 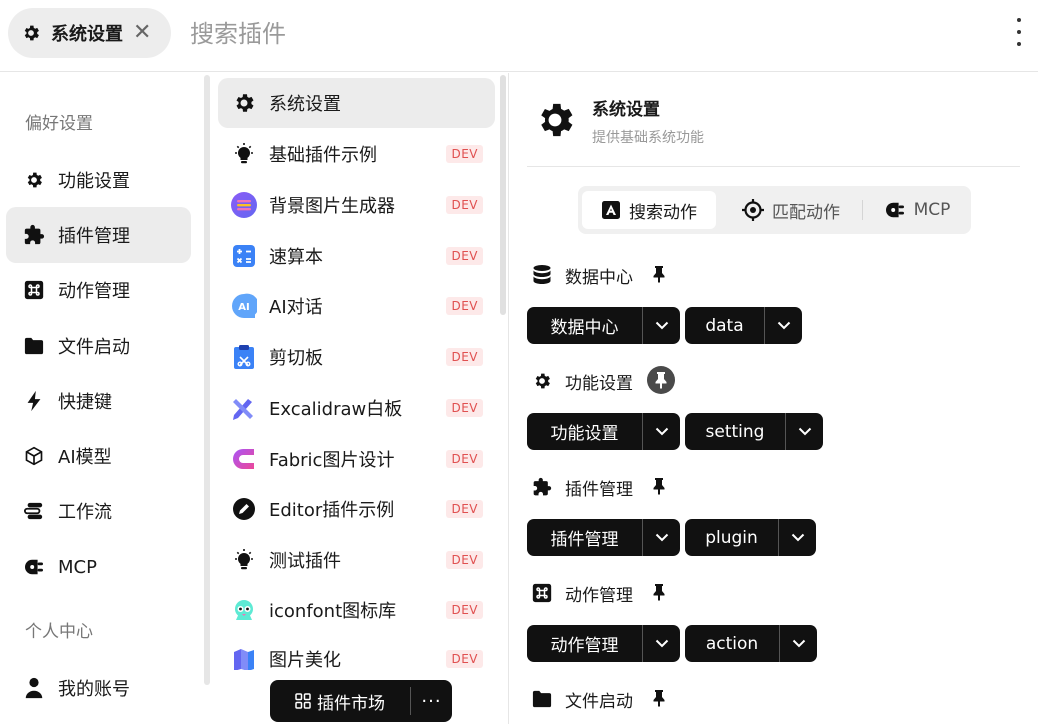 I want to click on plugin-item-label: 速算本, so click(x=296, y=257).